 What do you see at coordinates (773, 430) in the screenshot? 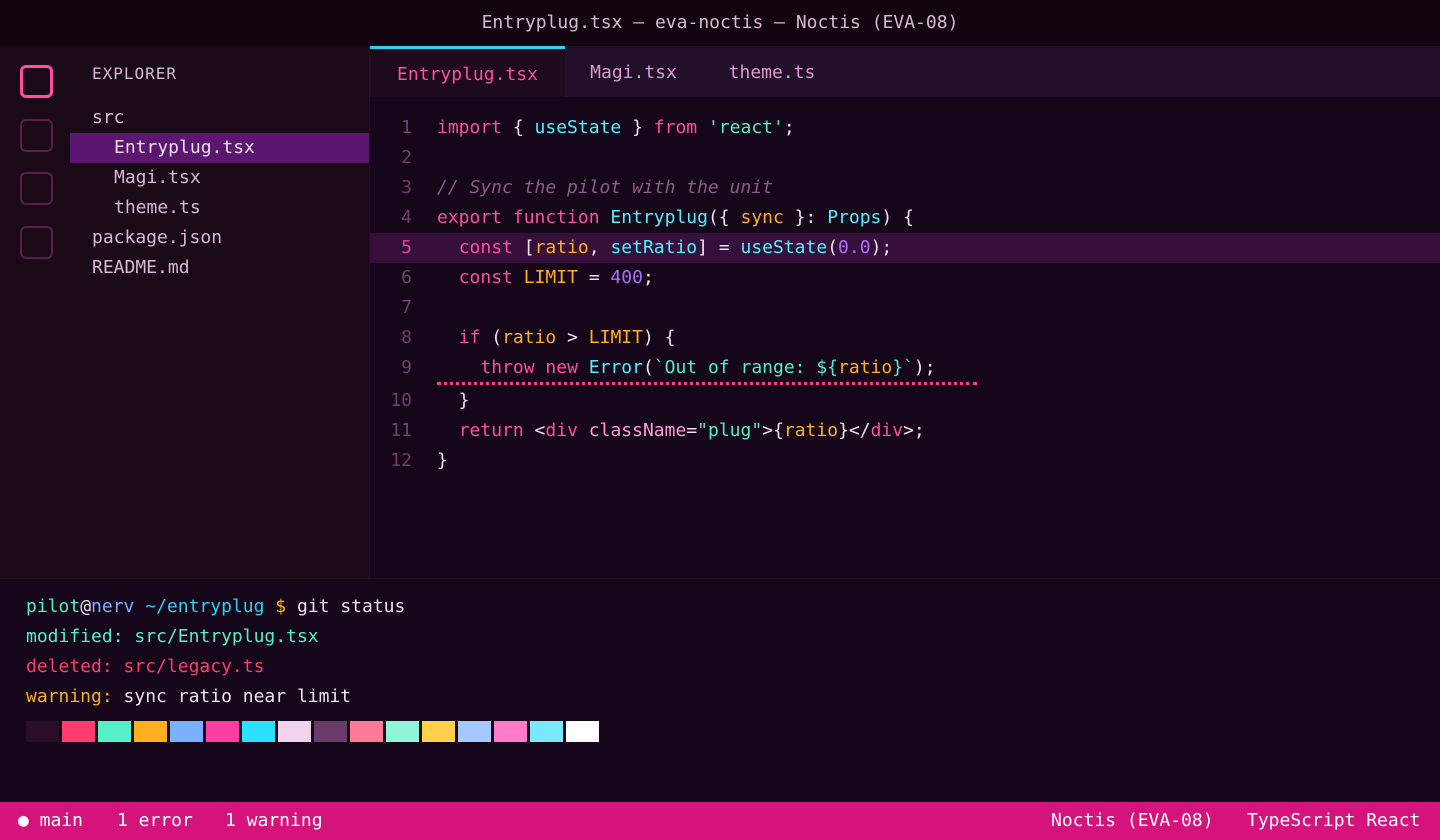
I see `code-token: >{` at bounding box center [773, 430].